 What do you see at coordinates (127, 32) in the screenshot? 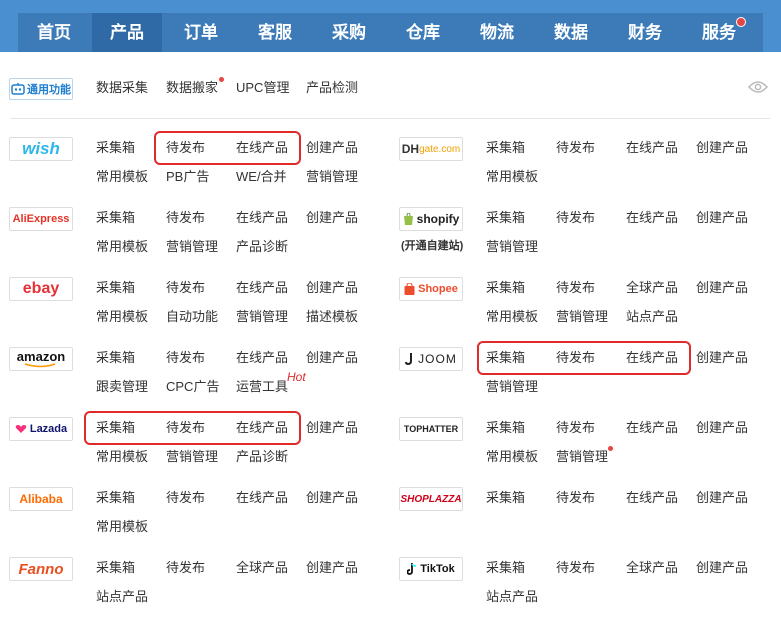
I see `nav-products: 产品` at bounding box center [127, 32].